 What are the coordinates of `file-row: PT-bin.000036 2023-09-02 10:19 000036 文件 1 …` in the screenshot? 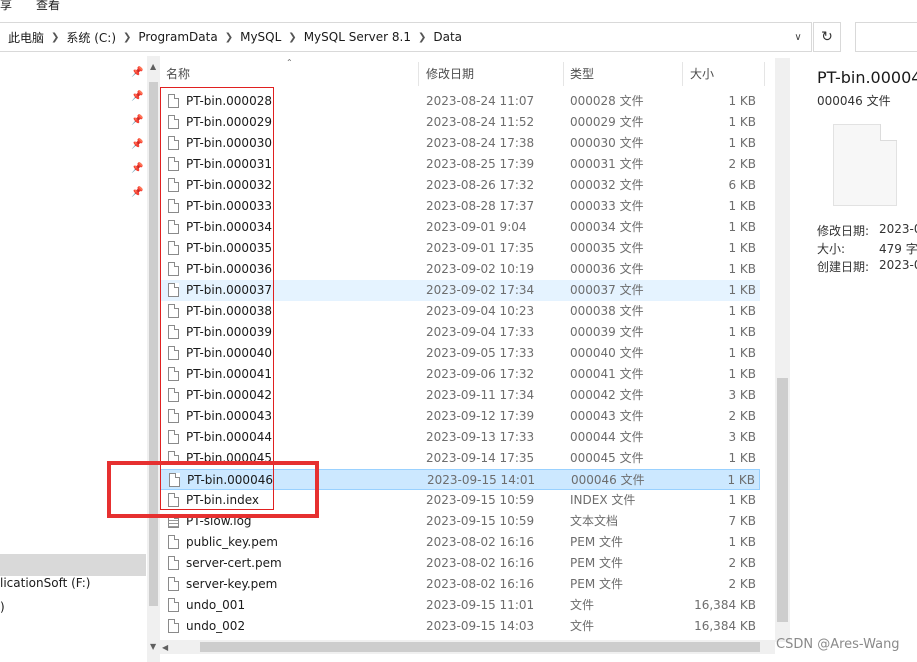 It's located at (460, 269).